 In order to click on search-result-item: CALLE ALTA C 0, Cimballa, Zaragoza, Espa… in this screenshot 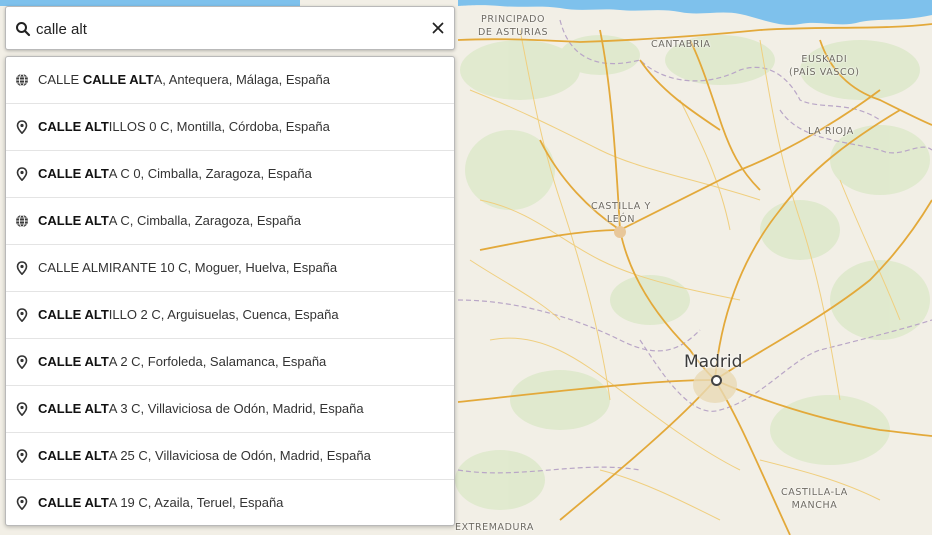, I will do `click(230, 174)`.